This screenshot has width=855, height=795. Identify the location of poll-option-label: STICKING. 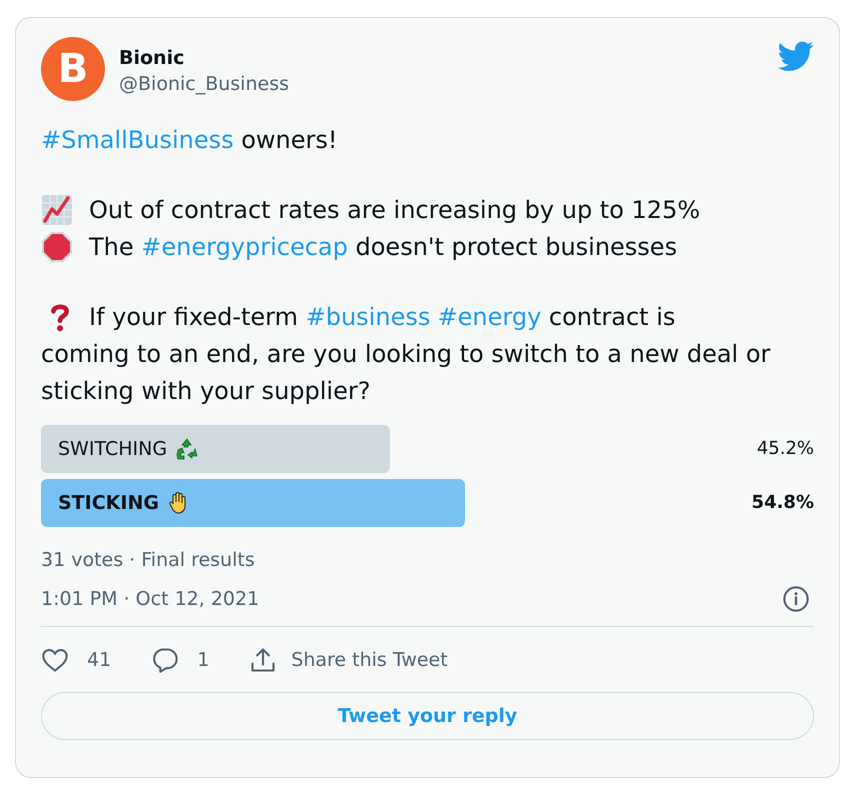
(108, 503).